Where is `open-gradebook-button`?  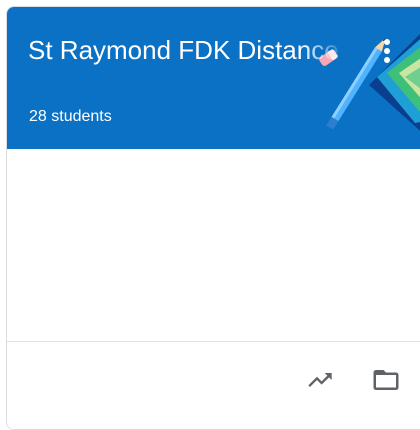 open-gradebook-button is located at coordinates (320, 380).